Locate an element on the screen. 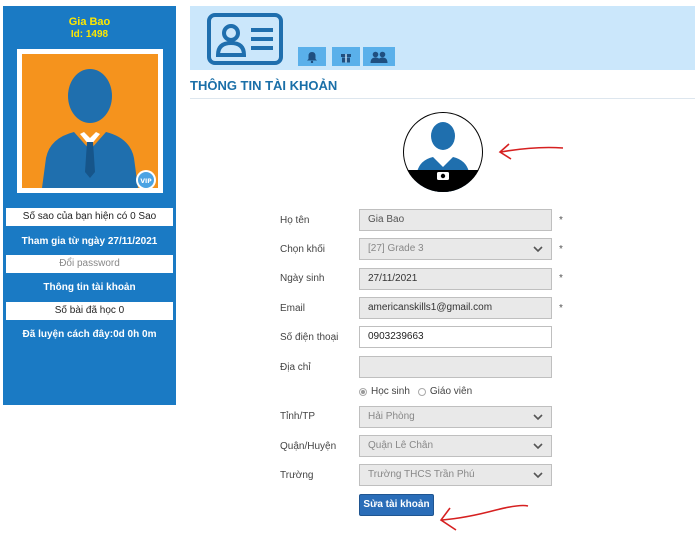  dob-required: * is located at coordinates (561, 278).